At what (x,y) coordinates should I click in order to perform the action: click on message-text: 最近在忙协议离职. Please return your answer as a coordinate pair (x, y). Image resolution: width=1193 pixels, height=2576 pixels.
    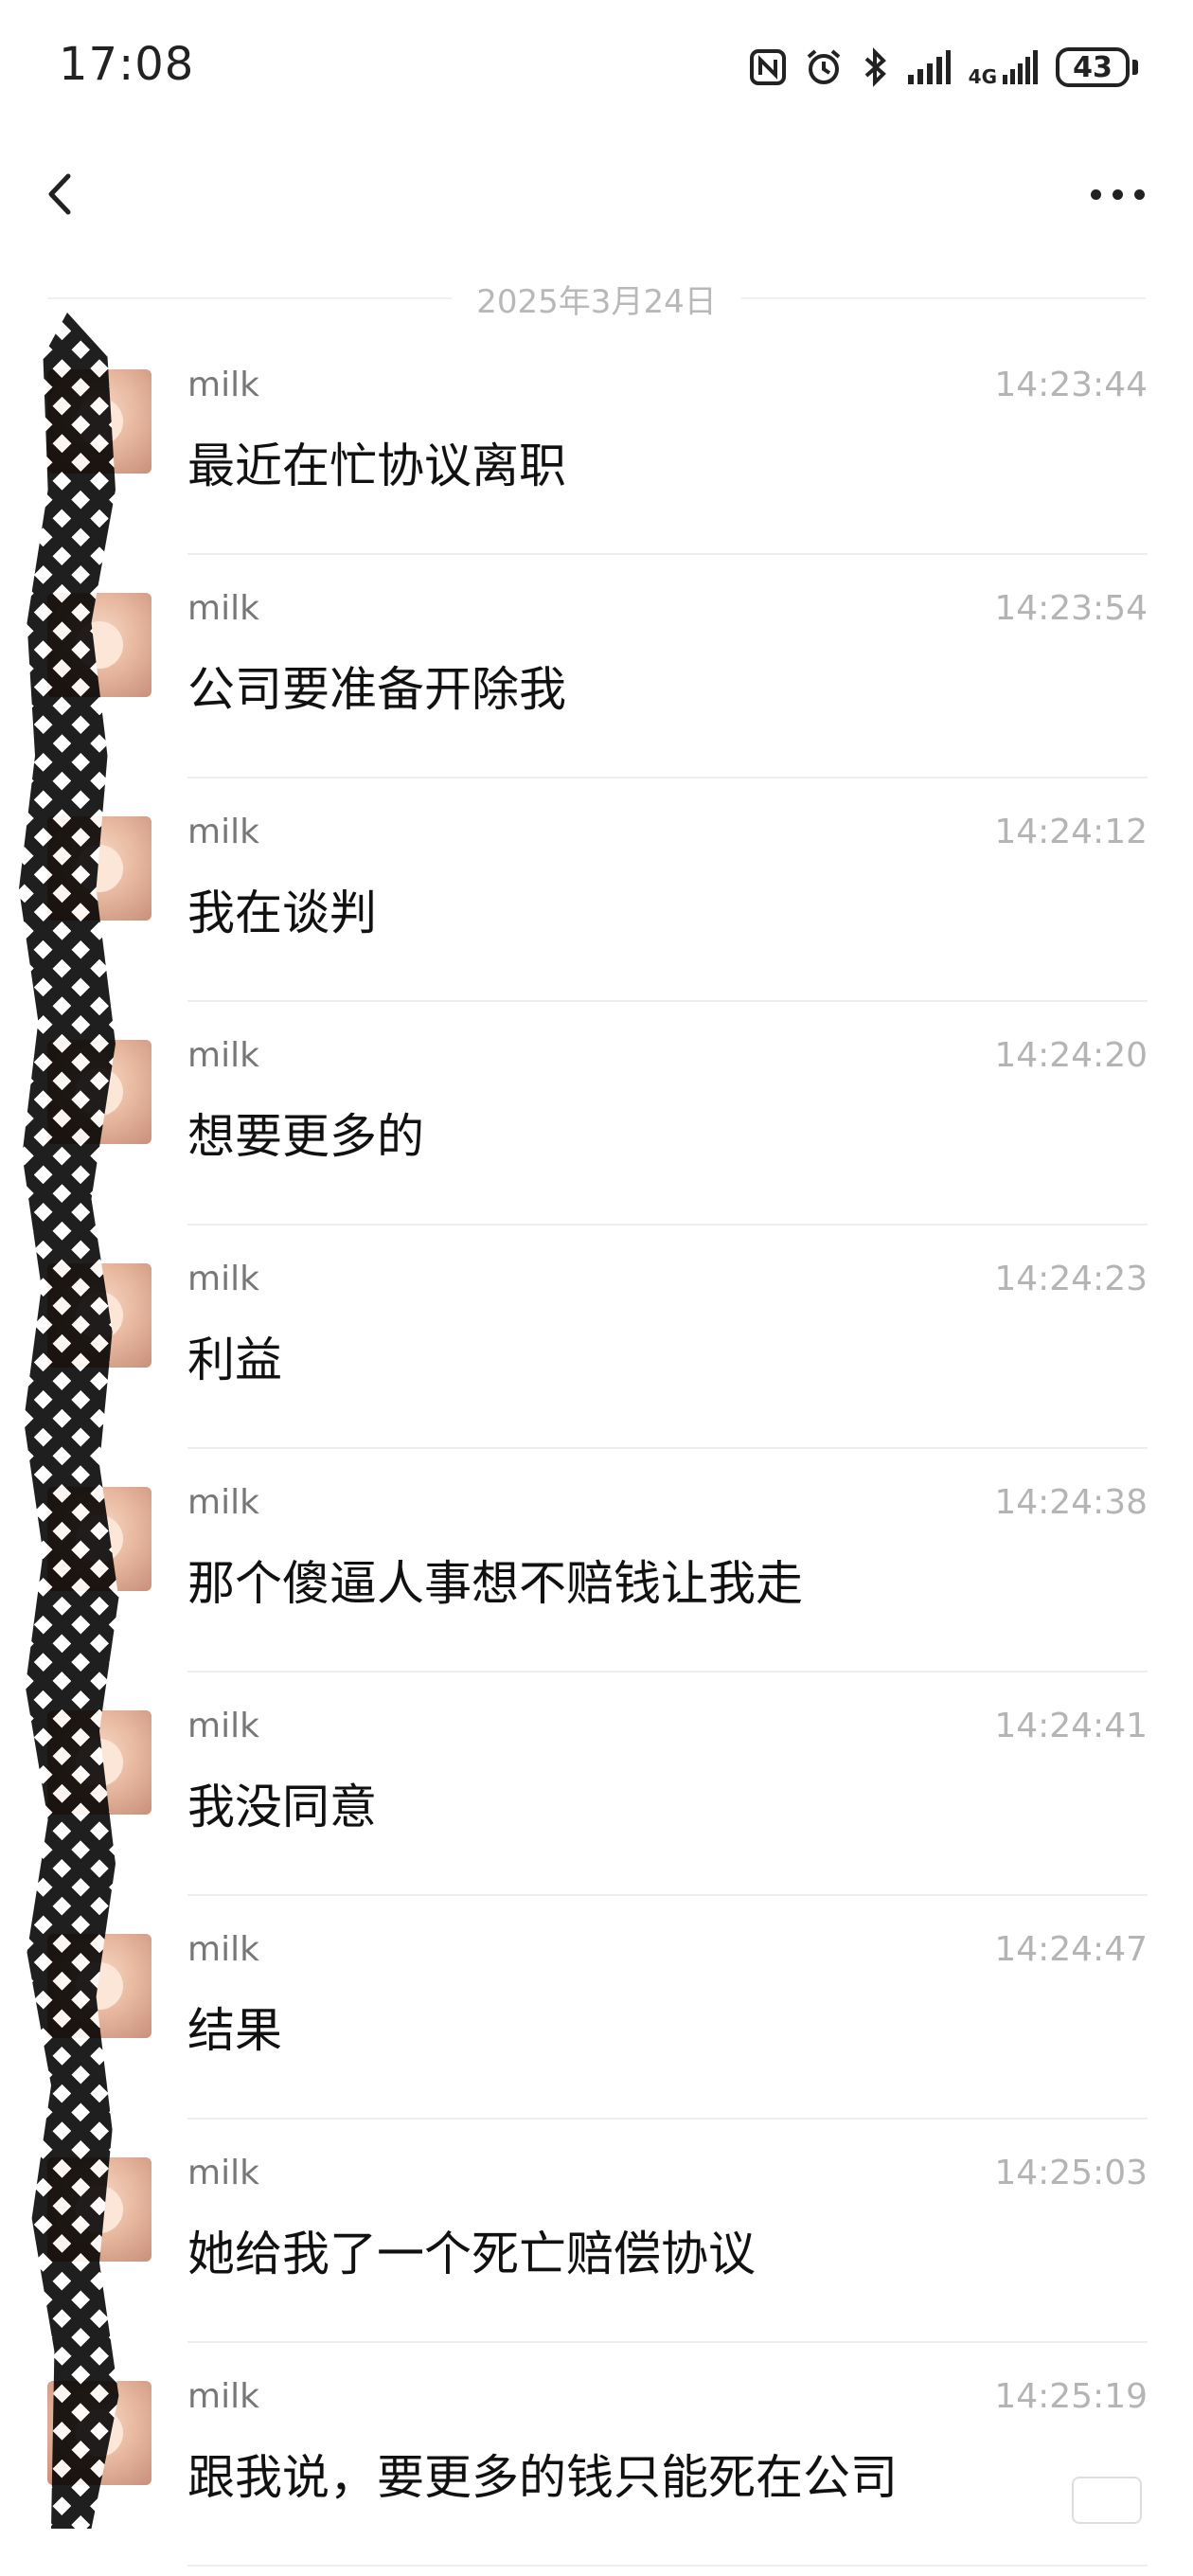
    Looking at the image, I should click on (376, 465).